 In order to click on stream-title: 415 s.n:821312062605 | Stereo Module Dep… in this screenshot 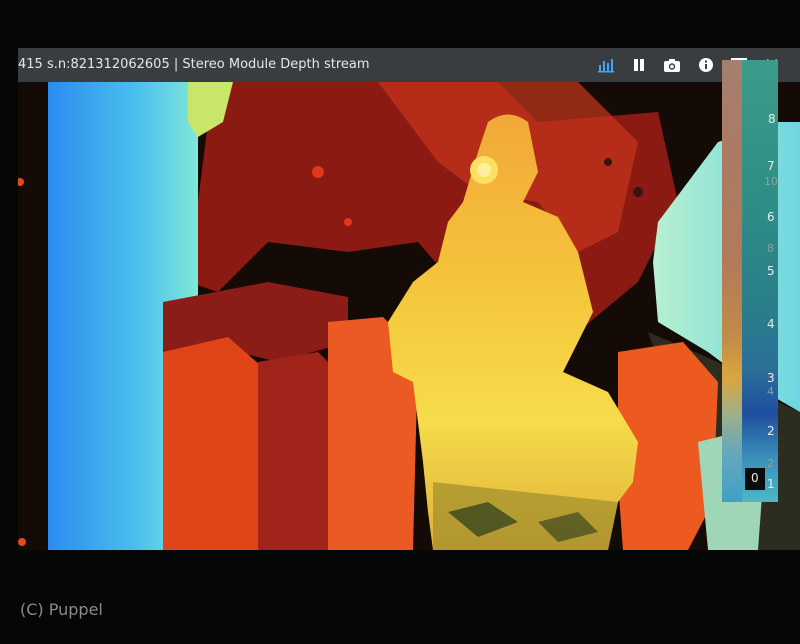, I will do `click(194, 64)`.